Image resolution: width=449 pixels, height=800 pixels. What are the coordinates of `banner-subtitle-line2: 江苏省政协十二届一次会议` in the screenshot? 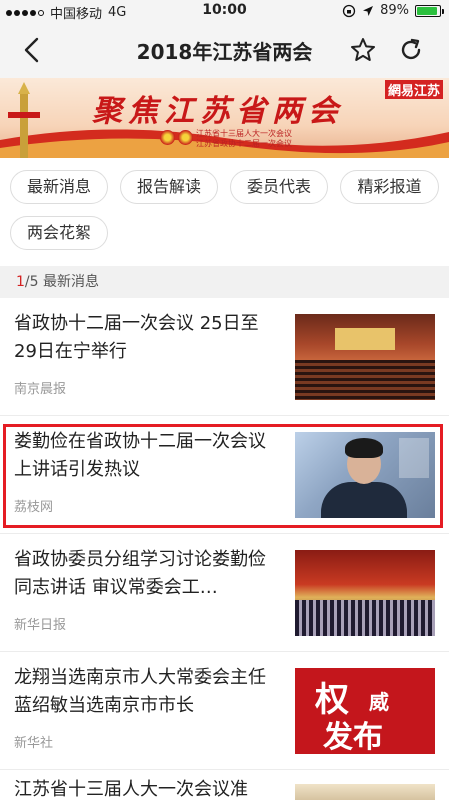 It's located at (244, 143).